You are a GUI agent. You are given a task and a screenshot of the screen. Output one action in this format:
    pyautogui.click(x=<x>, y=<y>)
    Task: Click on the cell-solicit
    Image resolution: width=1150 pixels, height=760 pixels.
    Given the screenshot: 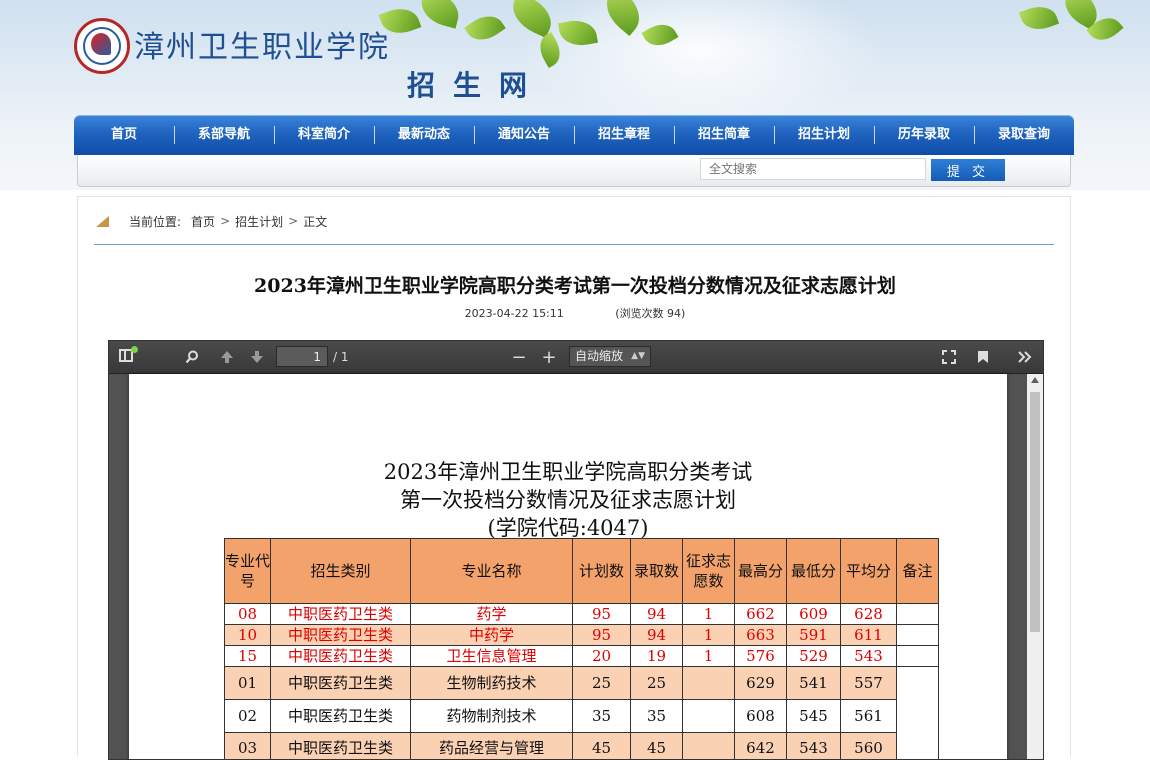 What is the action you would take?
    pyautogui.click(x=709, y=715)
    